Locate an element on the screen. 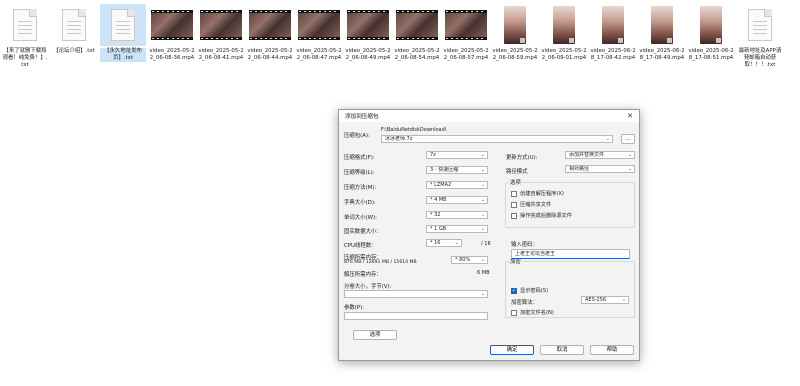  file-item: 最新地址及APP请発邮箱自动获取！！！.txt is located at coordinates (760, 36).